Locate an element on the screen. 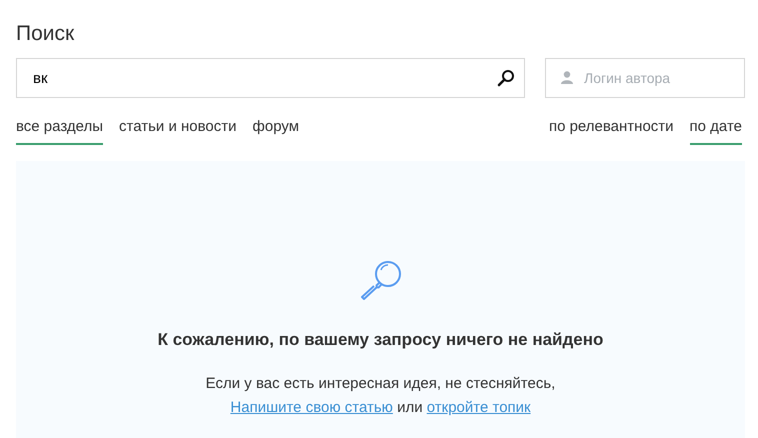 The image size is (758, 438). tab: по релевантности is located at coordinates (611, 130).